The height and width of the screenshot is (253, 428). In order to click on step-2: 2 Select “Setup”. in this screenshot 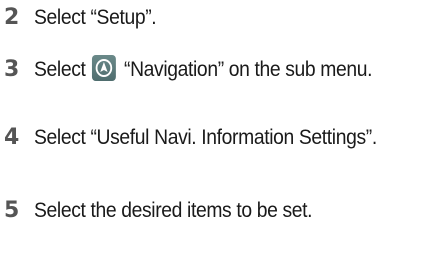, I will do `click(214, 17)`.